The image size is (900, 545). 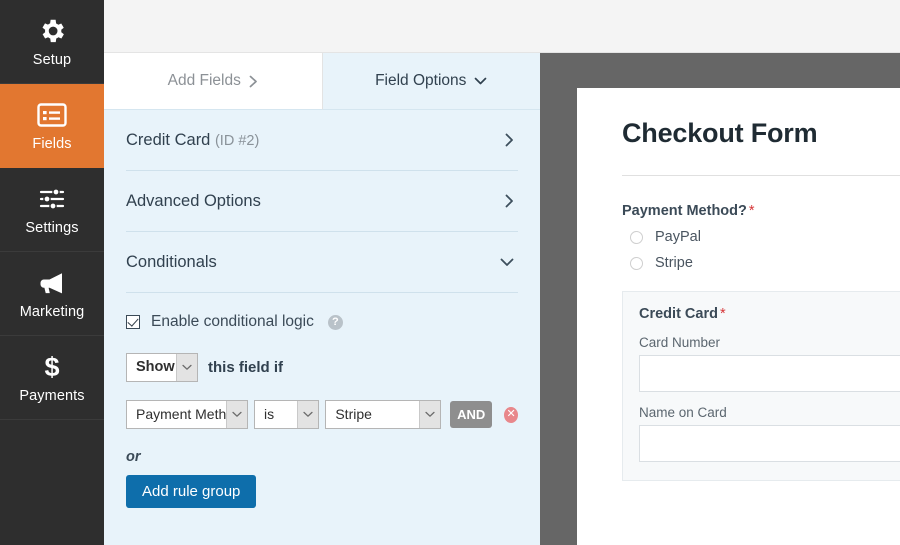 What do you see at coordinates (684, 211) in the screenshot?
I see `payment-method-label-text: Payment Method?` at bounding box center [684, 211].